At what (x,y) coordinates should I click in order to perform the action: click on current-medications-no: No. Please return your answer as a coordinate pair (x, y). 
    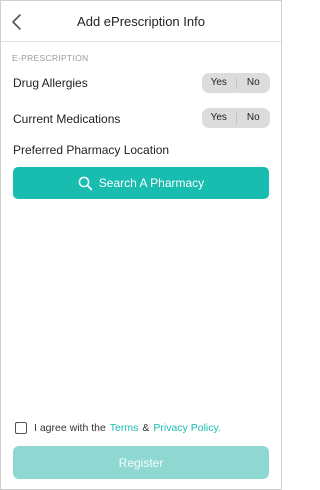
    Looking at the image, I should click on (254, 118).